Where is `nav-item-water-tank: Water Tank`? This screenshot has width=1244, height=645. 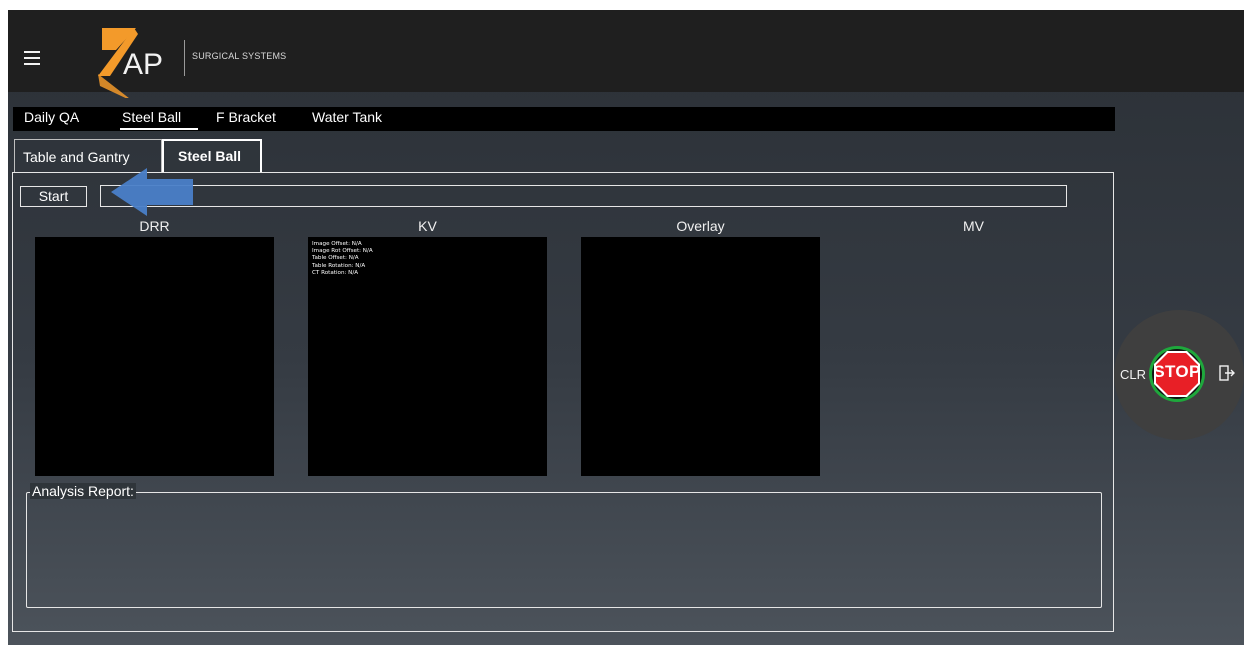
nav-item-water-tank: Water Tank is located at coordinates (347, 117).